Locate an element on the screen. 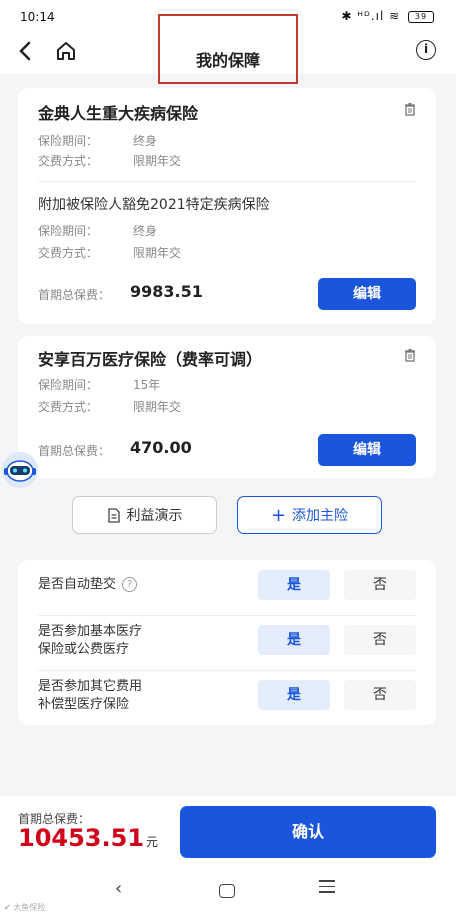  term-row: 保险期间： 15年 is located at coordinates (99, 384).